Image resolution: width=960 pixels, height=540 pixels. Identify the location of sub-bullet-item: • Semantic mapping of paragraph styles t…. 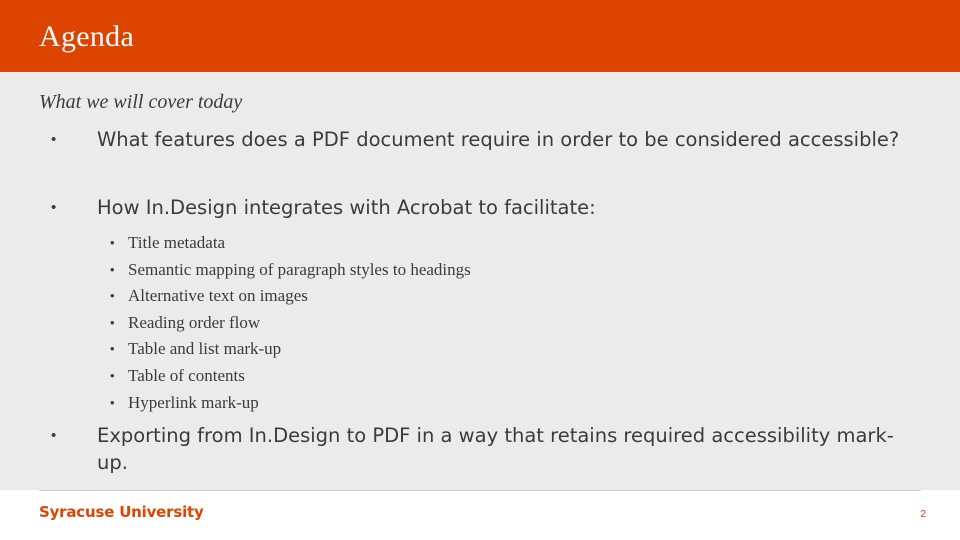
(460, 270).